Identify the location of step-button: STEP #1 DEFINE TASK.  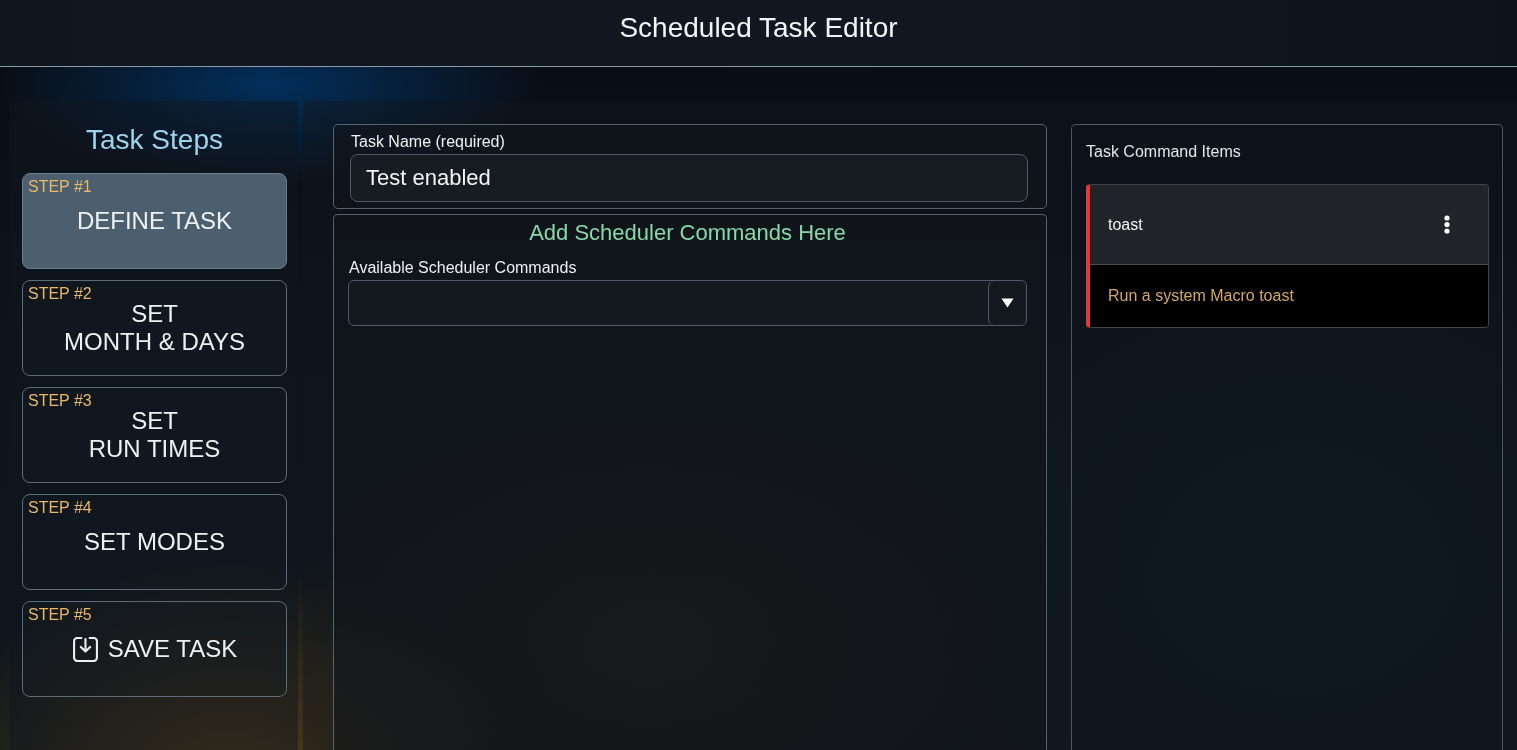
(154, 221).